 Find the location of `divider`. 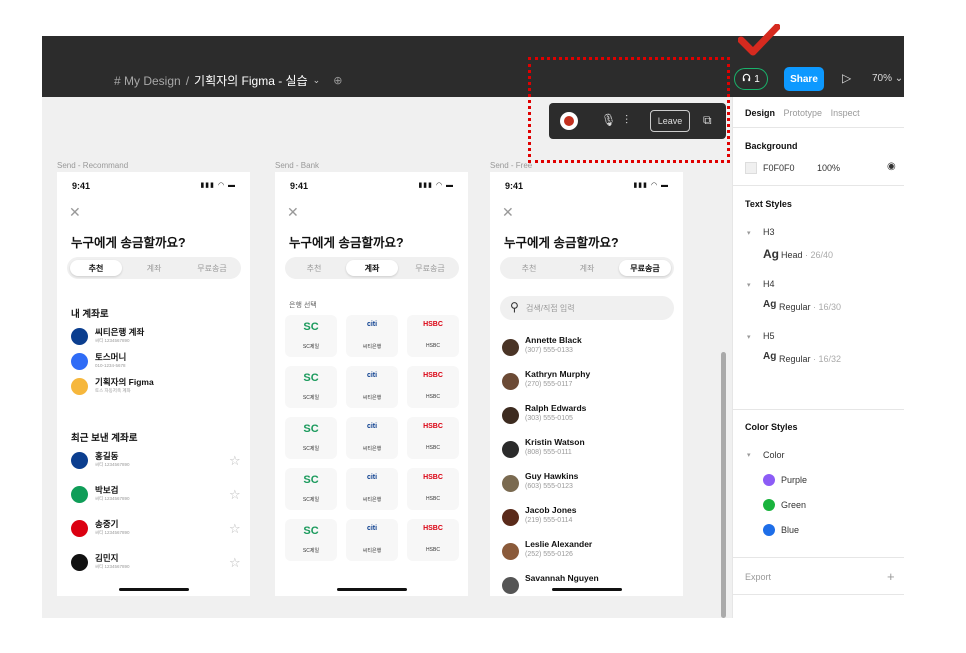

divider is located at coordinates (818, 409).